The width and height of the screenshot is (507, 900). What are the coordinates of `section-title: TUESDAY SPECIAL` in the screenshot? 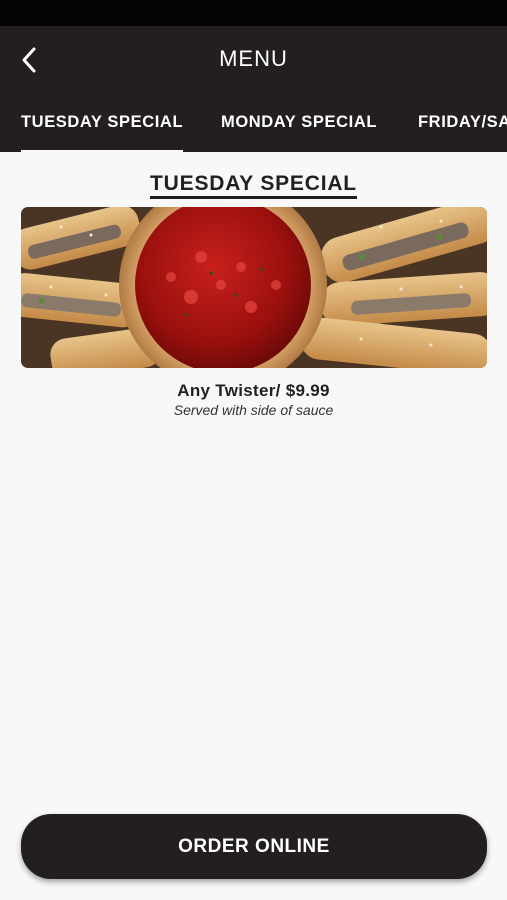 It's located at (253, 185).